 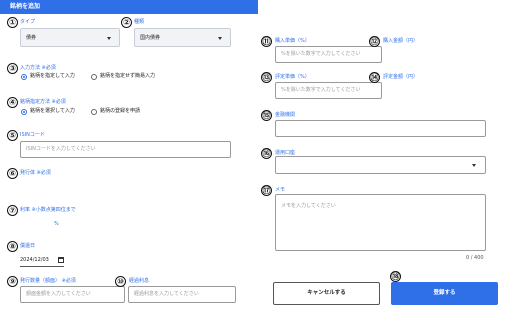 I want to click on isin-input: ISINコードを入力してください, so click(x=125, y=149).